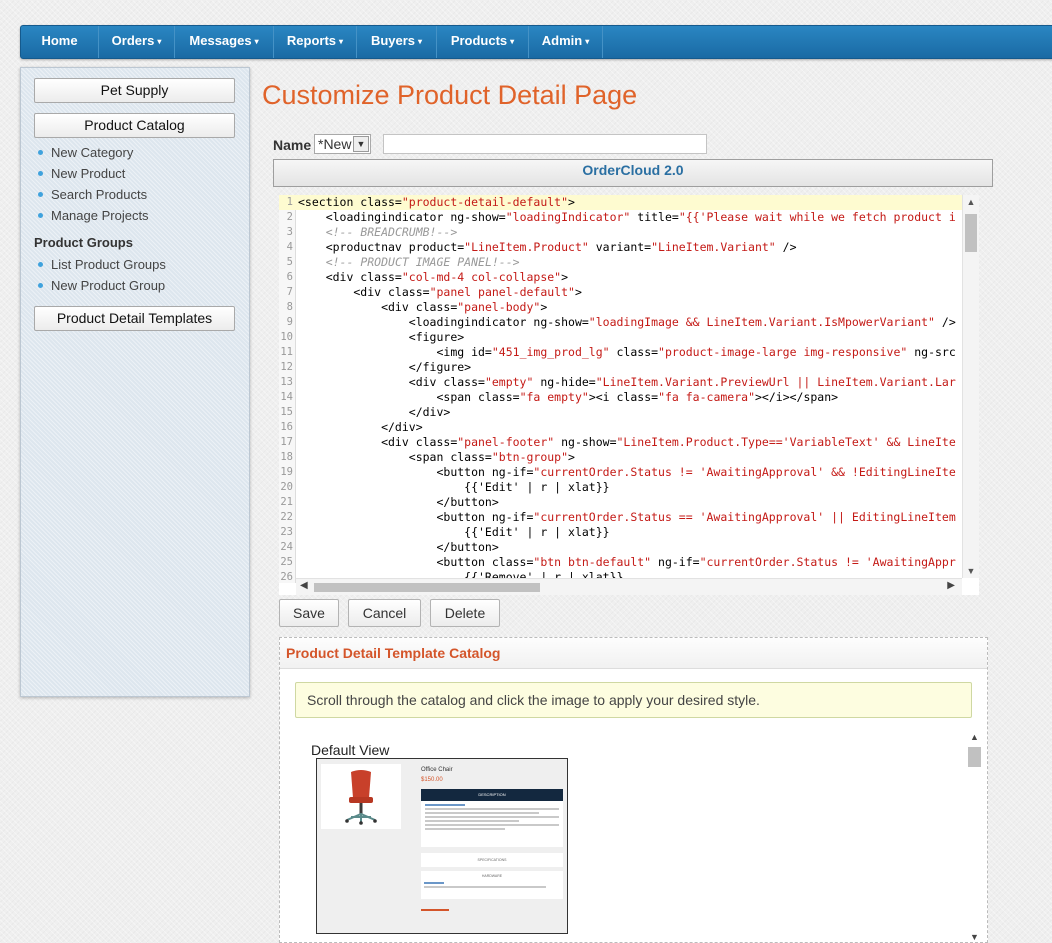 The height and width of the screenshot is (943, 1052). I want to click on code-text: <div class="panel-body">, so click(422, 307).